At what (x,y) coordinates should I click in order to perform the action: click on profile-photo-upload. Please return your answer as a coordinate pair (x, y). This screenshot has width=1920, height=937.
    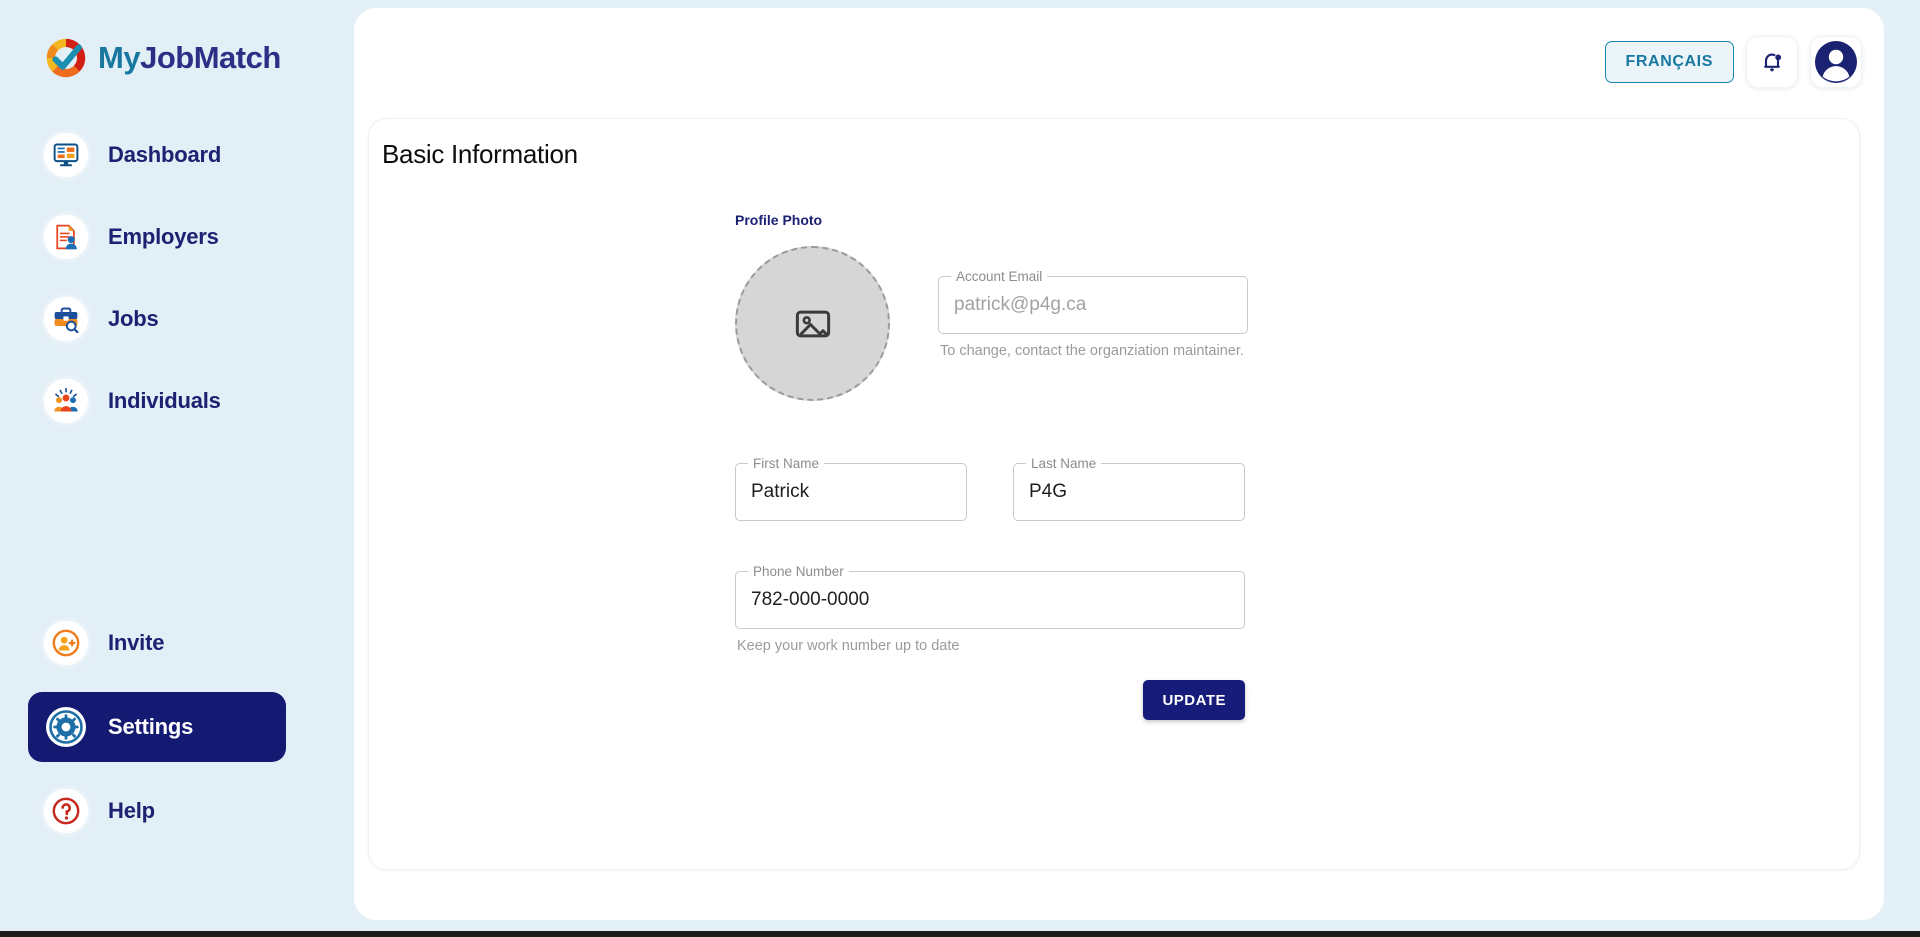
    Looking at the image, I should click on (812, 323).